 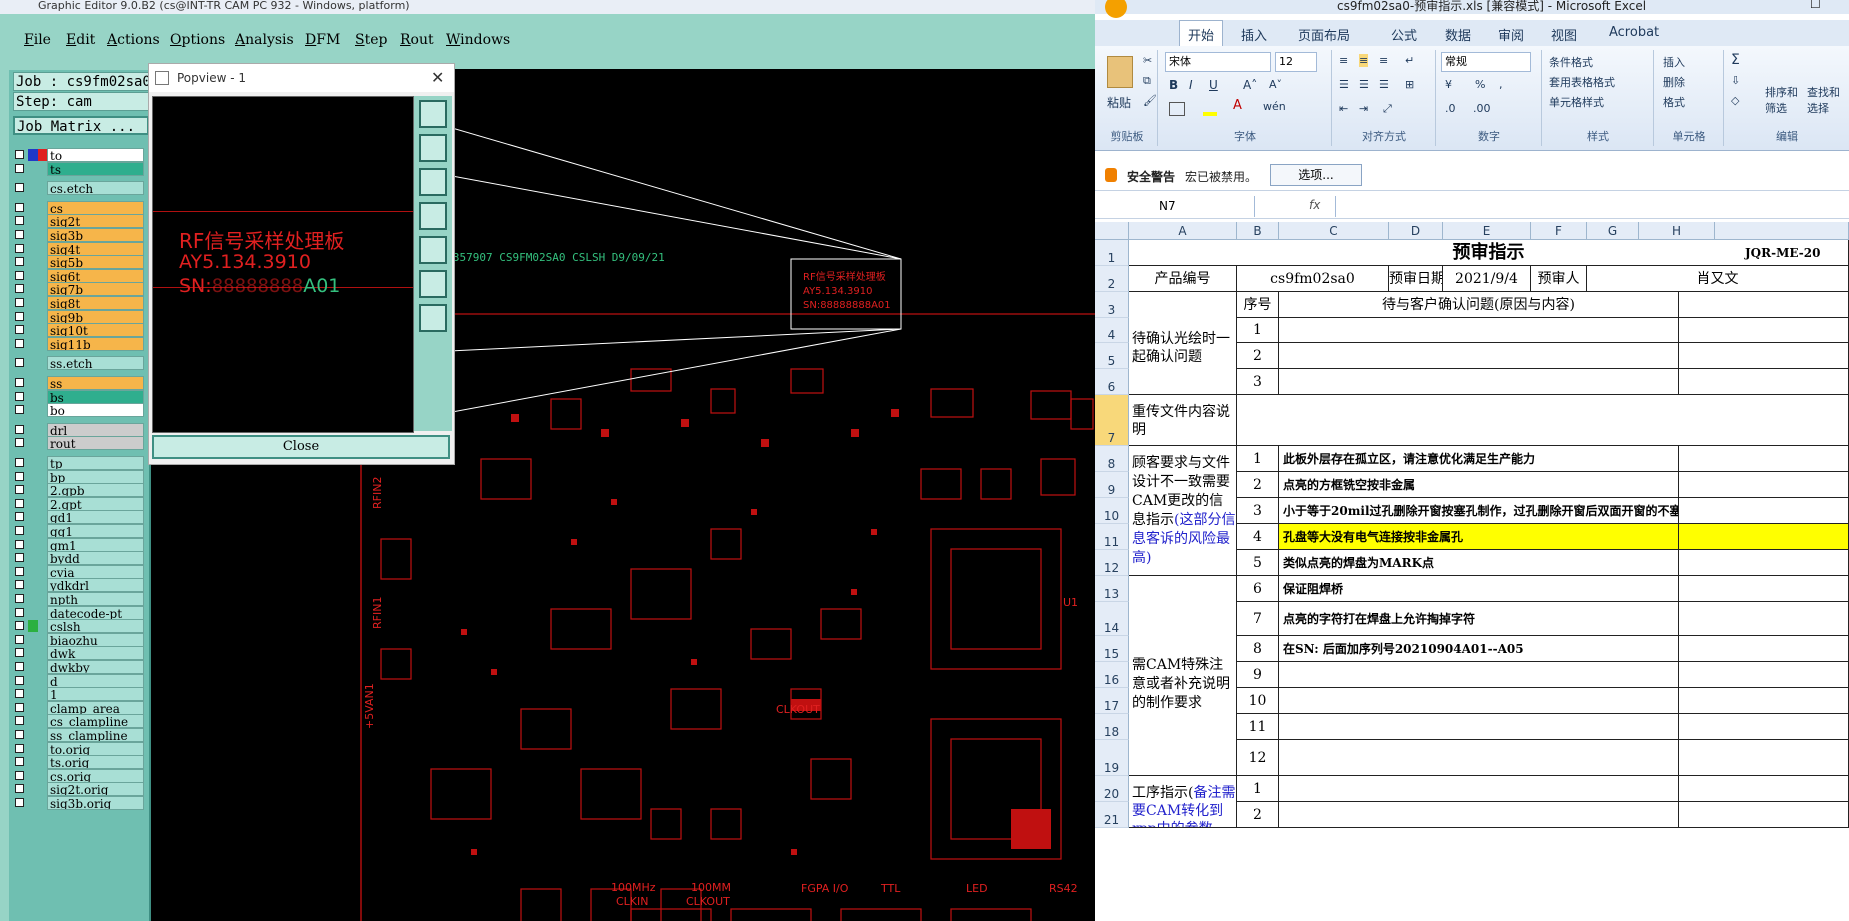 What do you see at coordinates (1613, 231) in the screenshot?
I see `column-header: G` at bounding box center [1613, 231].